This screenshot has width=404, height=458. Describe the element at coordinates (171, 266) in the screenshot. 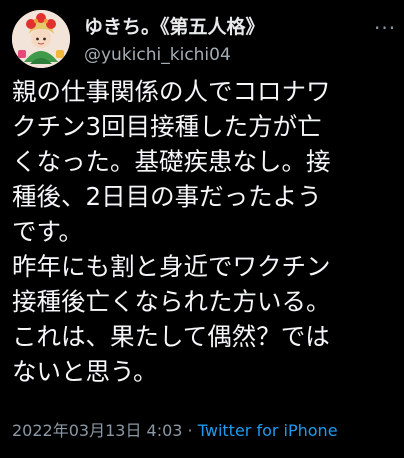

I see `tweet-text-line: 昨年にも割と身近でワクチン` at that location.